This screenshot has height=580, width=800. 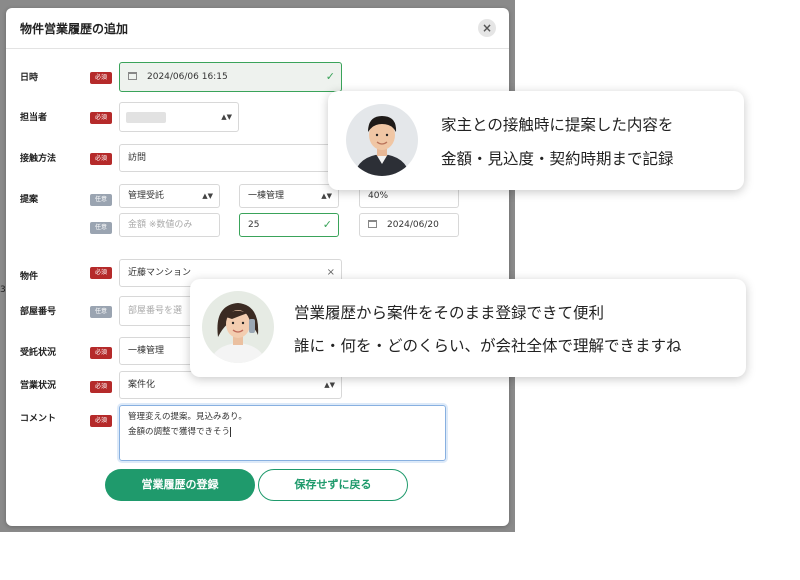 I want to click on amount-placeholder: 金額 ※数値のみ, so click(x=160, y=225).